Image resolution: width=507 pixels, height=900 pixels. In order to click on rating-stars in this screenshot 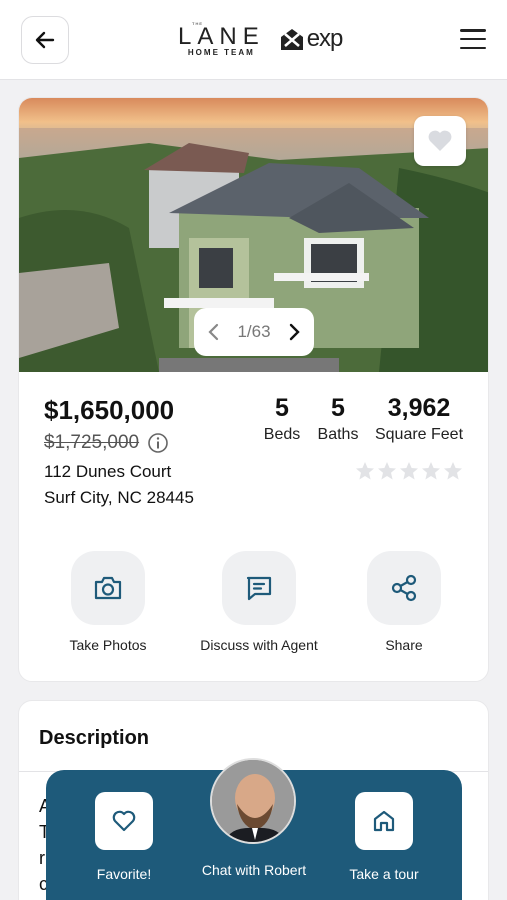, I will do `click(409, 471)`.